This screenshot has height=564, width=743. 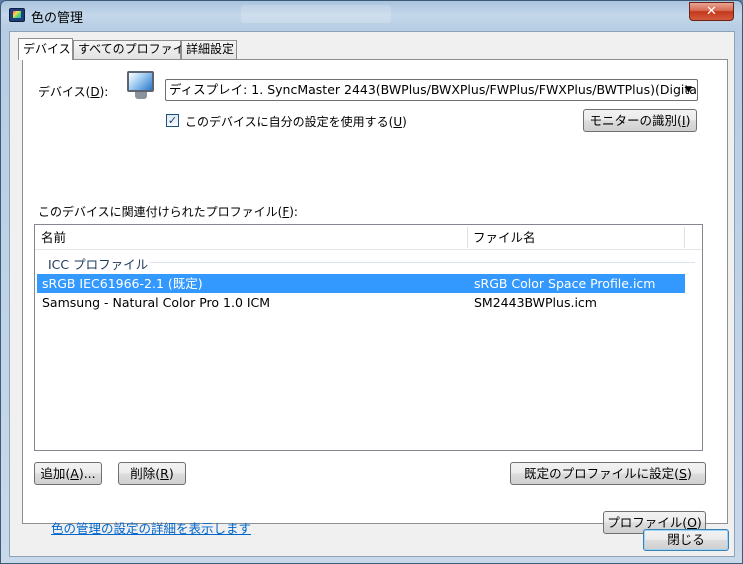 What do you see at coordinates (45, 49) in the screenshot?
I see `tab-devices: デバイス` at bounding box center [45, 49].